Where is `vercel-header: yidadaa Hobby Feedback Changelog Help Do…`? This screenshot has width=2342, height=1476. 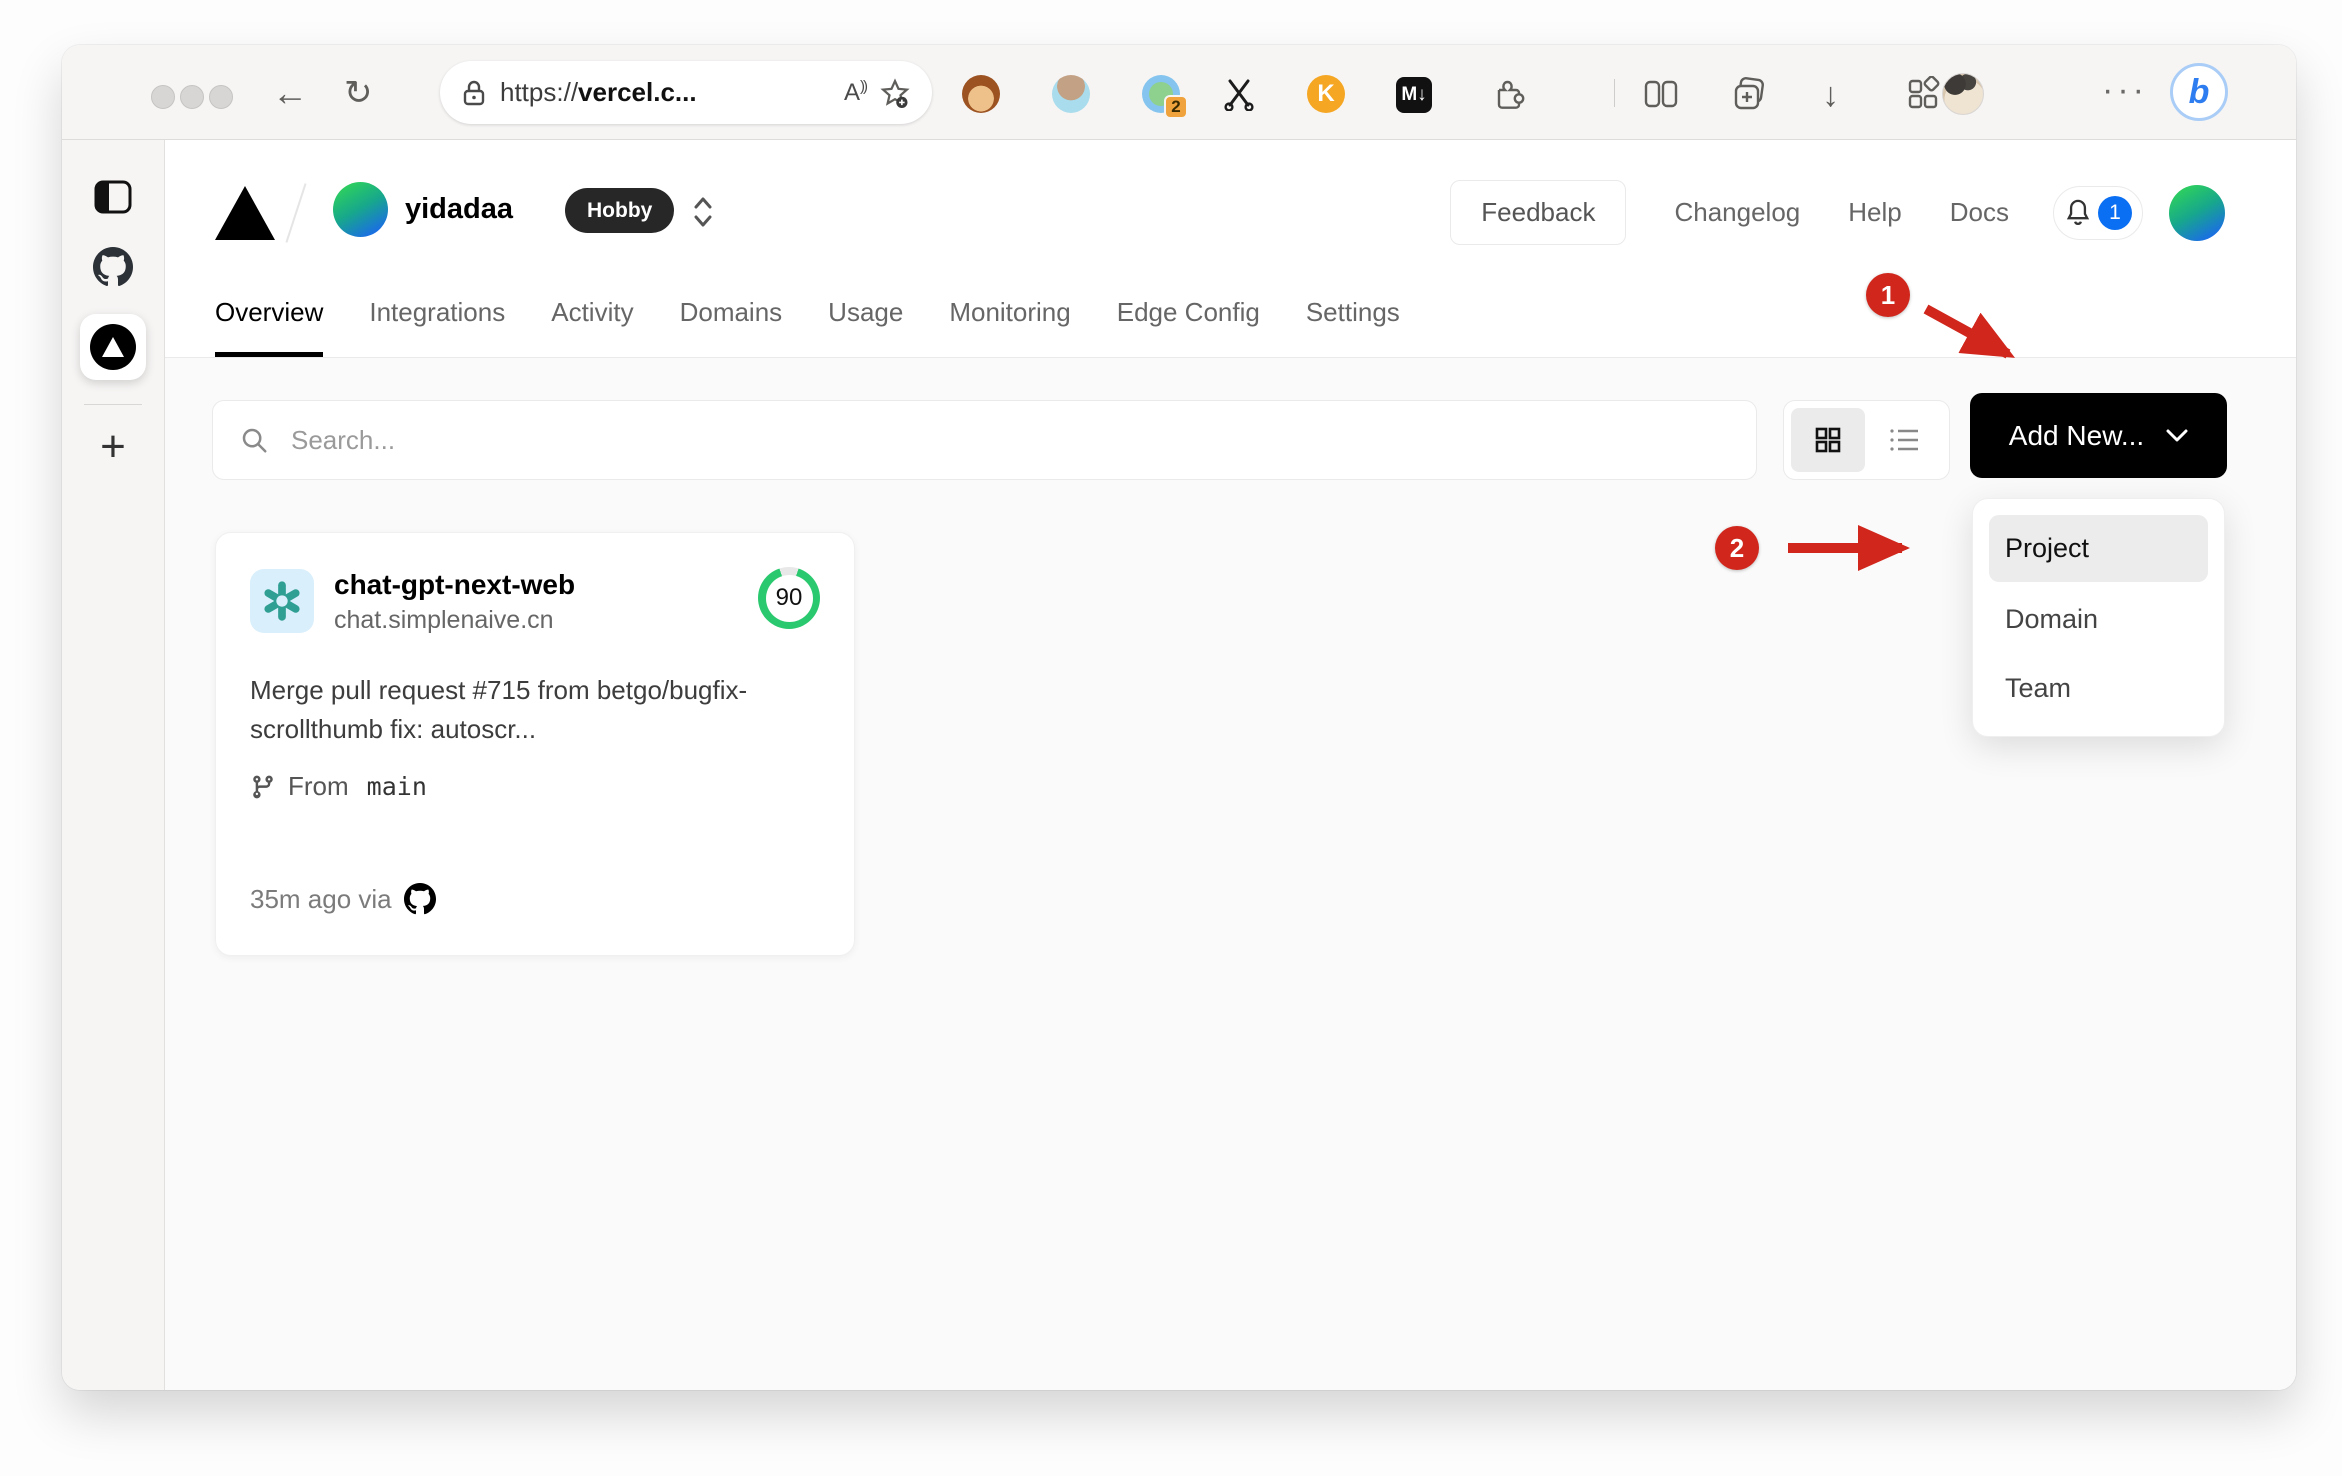 vercel-header: yidadaa Hobby Feedback Changelog Help Do… is located at coordinates (1230, 249).